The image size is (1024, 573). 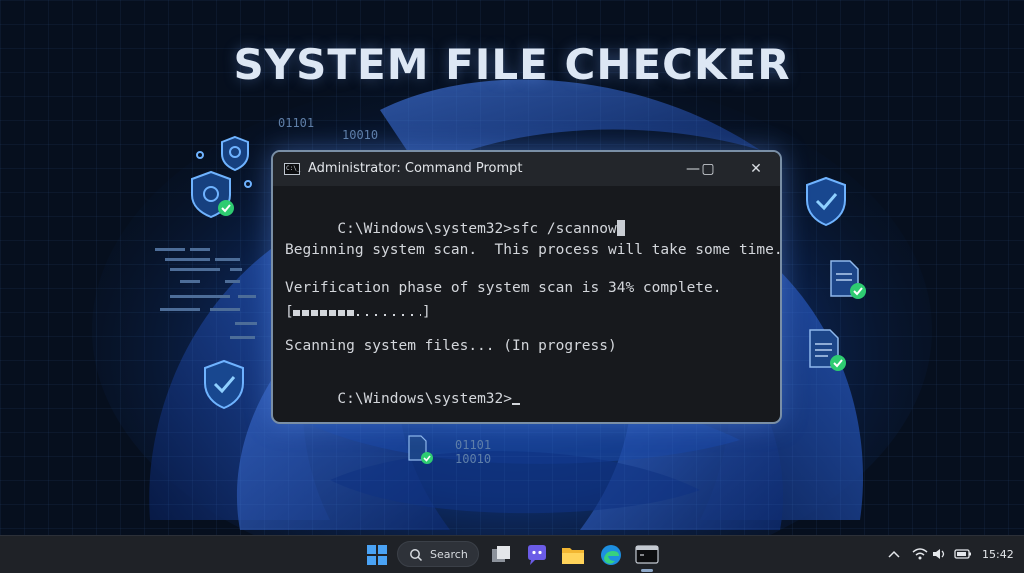 I want to click on search-icon, so click(x=416, y=555).